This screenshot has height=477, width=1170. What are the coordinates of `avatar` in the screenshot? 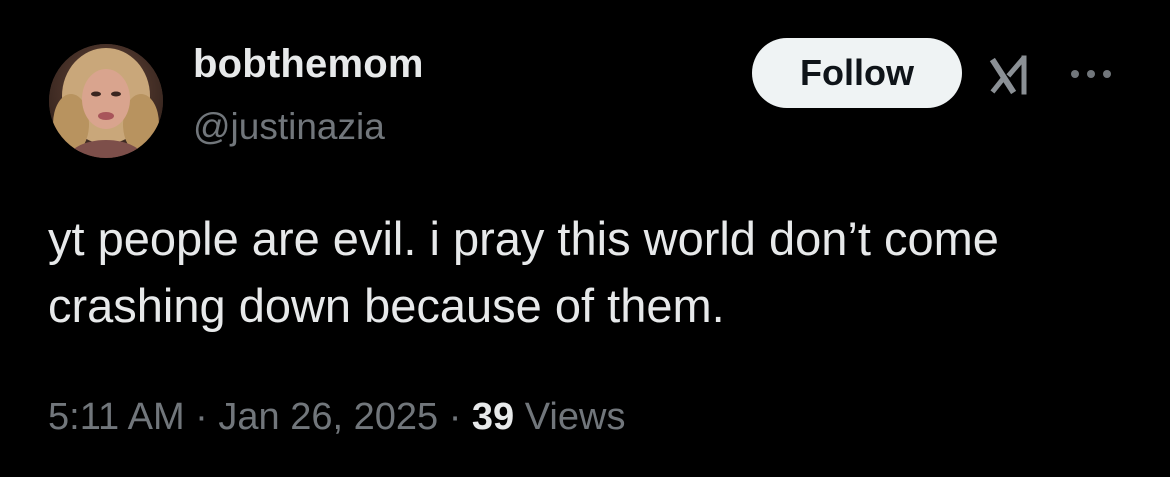 It's located at (106, 101).